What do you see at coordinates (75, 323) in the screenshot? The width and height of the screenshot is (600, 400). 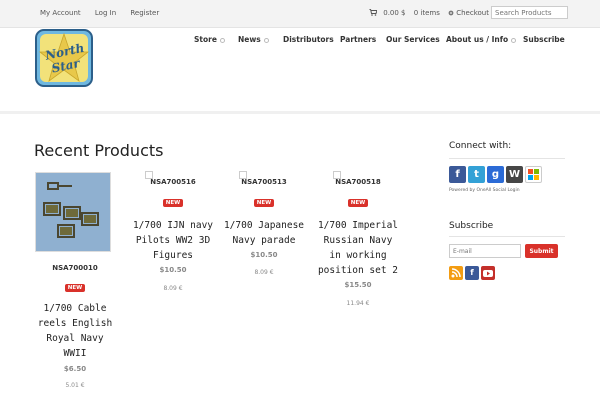 I see `product-name-line: reels English` at bounding box center [75, 323].